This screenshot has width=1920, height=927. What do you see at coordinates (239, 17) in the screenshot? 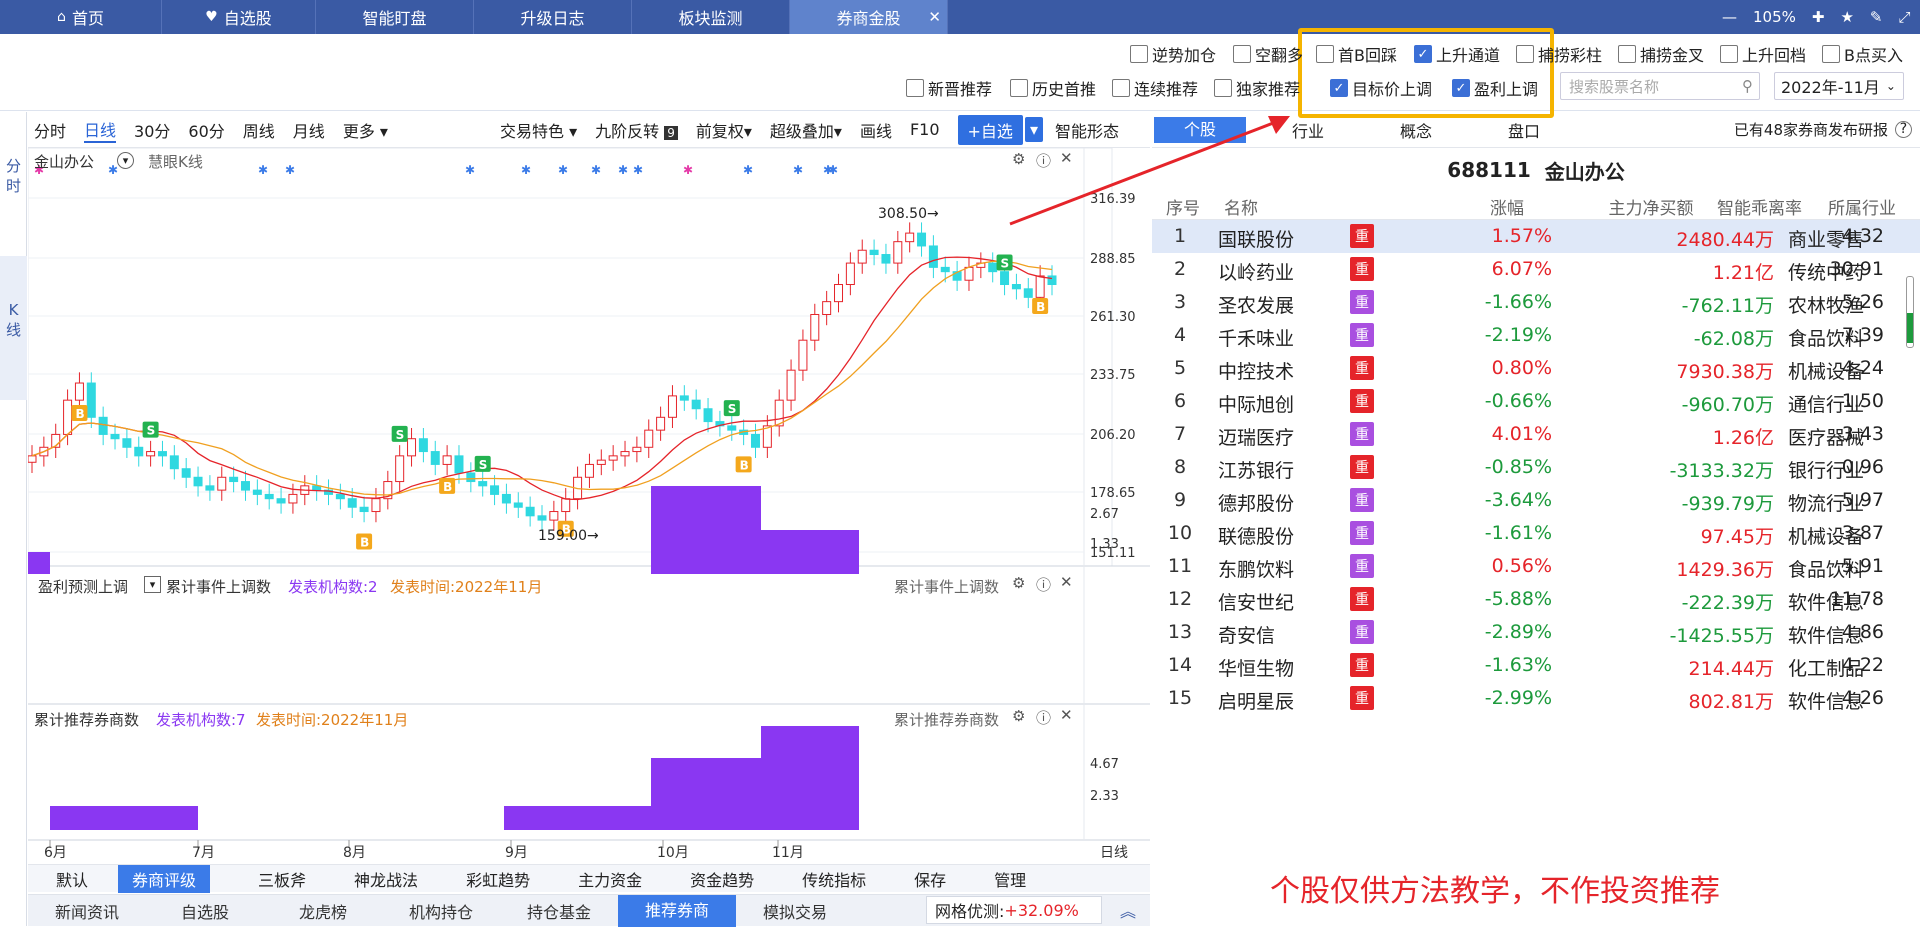
I see `tab-watchlist: ♥ 自选股` at bounding box center [239, 17].